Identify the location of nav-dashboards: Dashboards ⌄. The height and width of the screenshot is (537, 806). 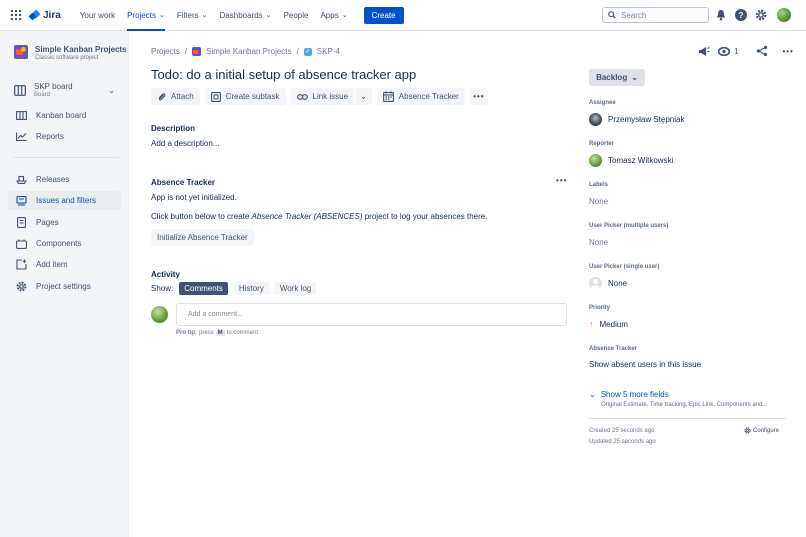
(246, 15).